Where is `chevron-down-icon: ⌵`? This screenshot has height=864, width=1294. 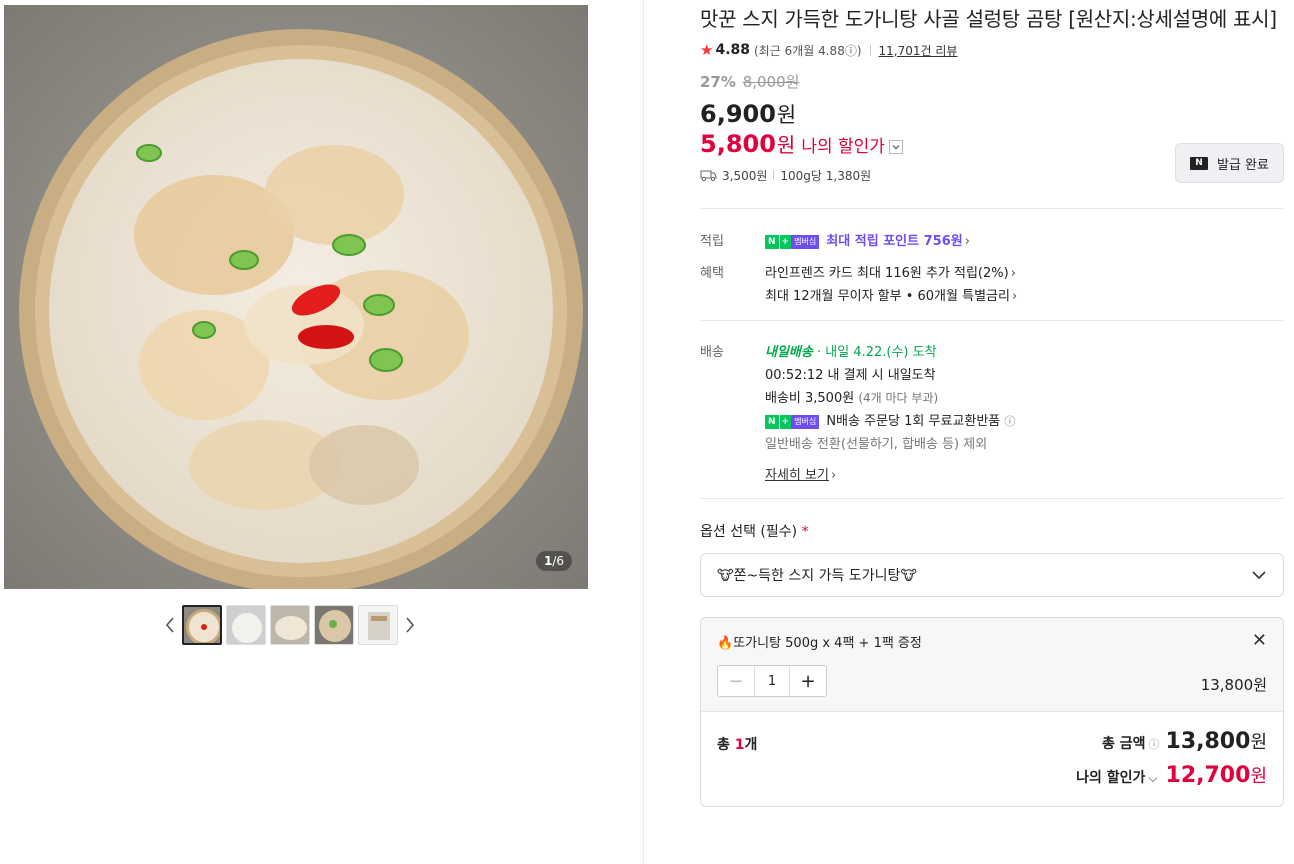
chevron-down-icon: ⌵ is located at coordinates (1152, 778).